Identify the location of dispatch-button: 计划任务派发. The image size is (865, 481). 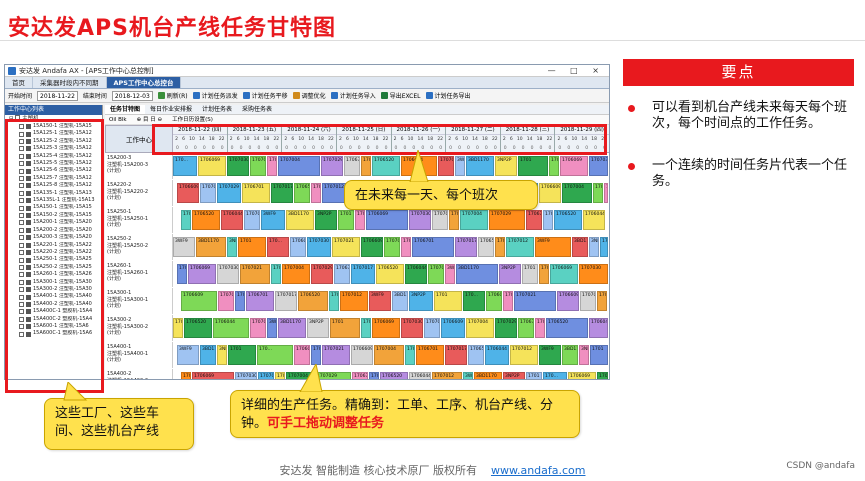
(215, 95).